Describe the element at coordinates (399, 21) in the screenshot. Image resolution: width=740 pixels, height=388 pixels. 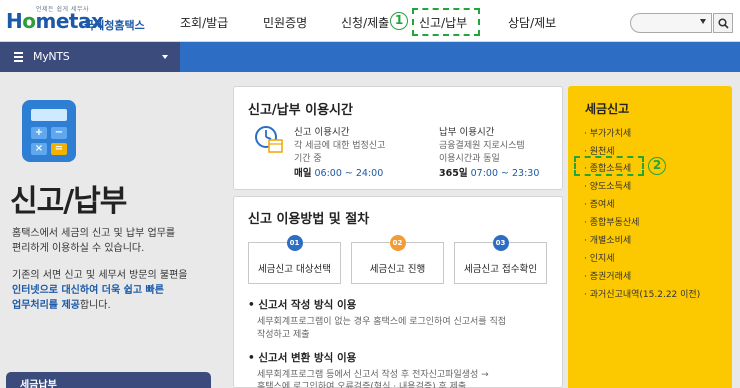
I see `annotation-marker-1: 1` at that location.